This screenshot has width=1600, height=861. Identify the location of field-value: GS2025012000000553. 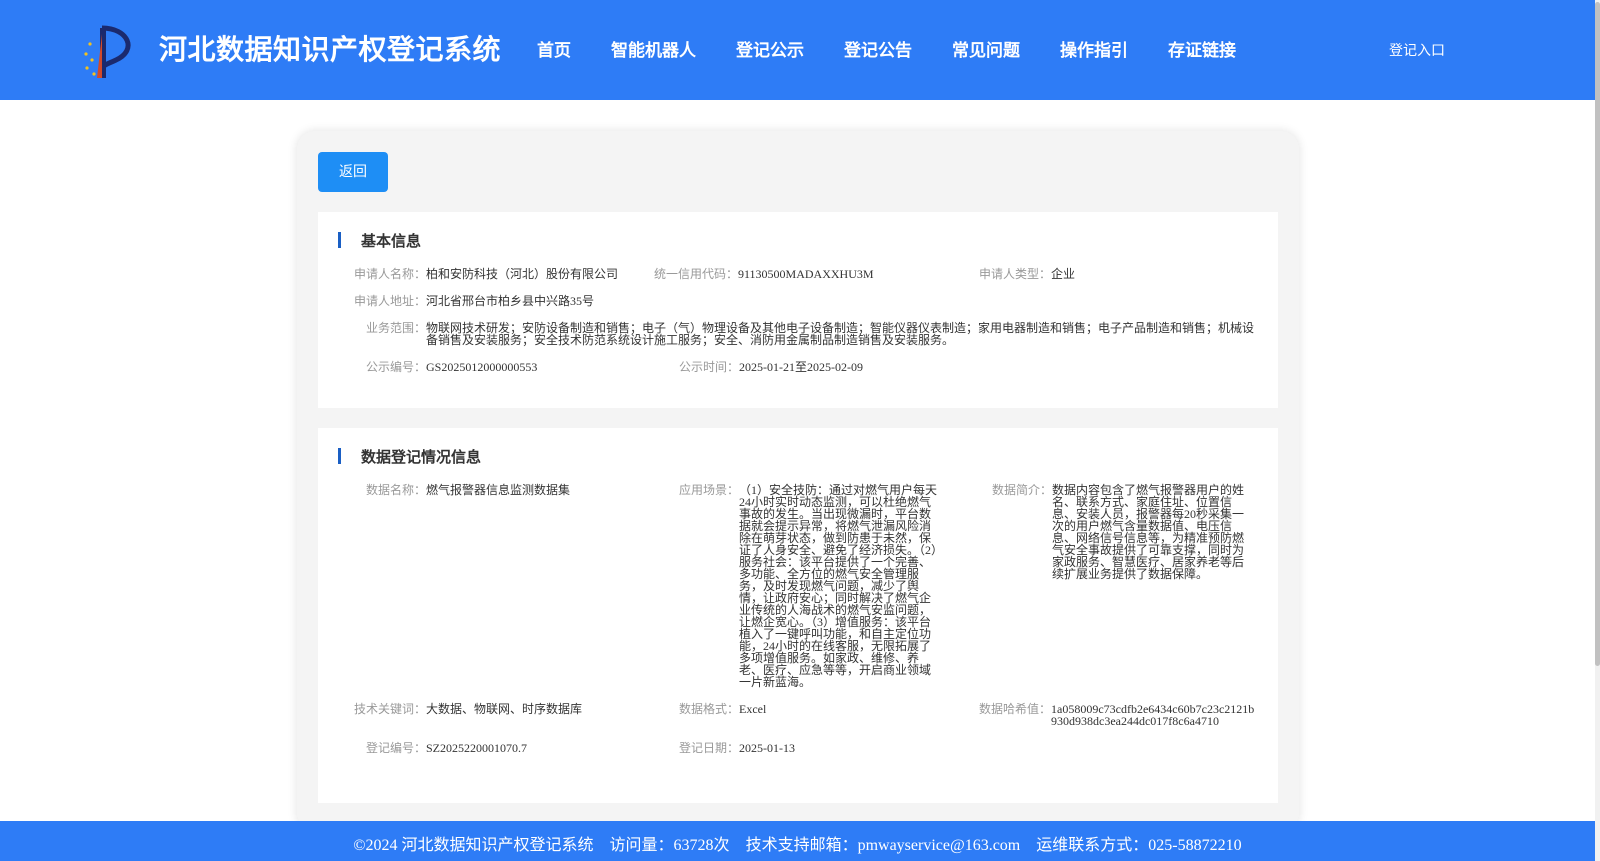
(482, 367).